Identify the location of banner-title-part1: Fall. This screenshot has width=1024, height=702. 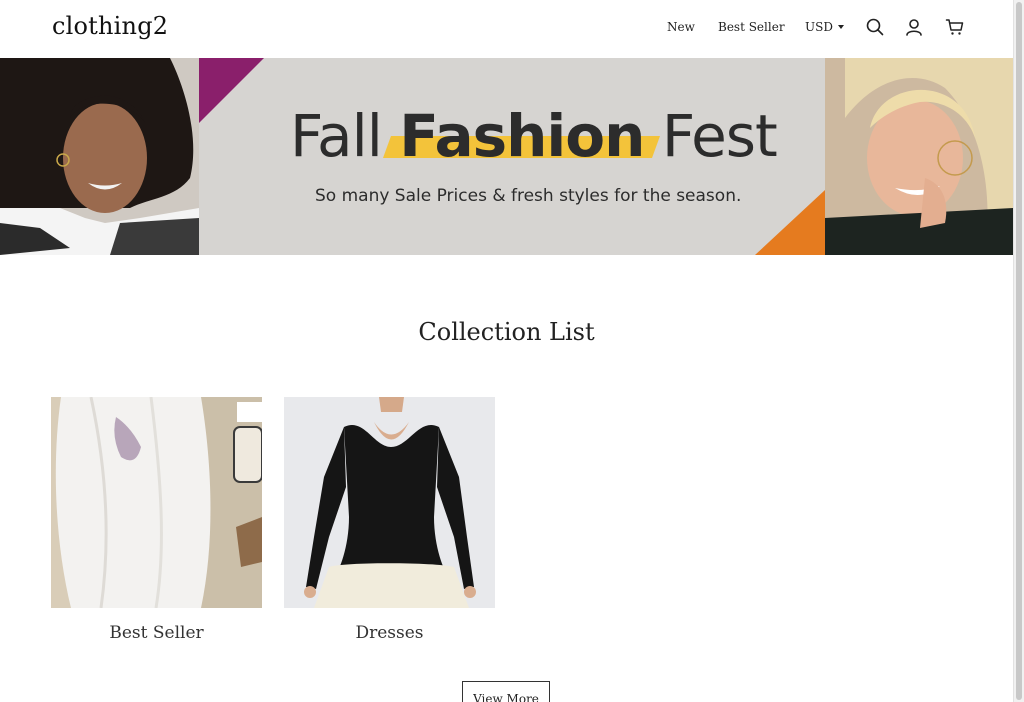
(336, 136).